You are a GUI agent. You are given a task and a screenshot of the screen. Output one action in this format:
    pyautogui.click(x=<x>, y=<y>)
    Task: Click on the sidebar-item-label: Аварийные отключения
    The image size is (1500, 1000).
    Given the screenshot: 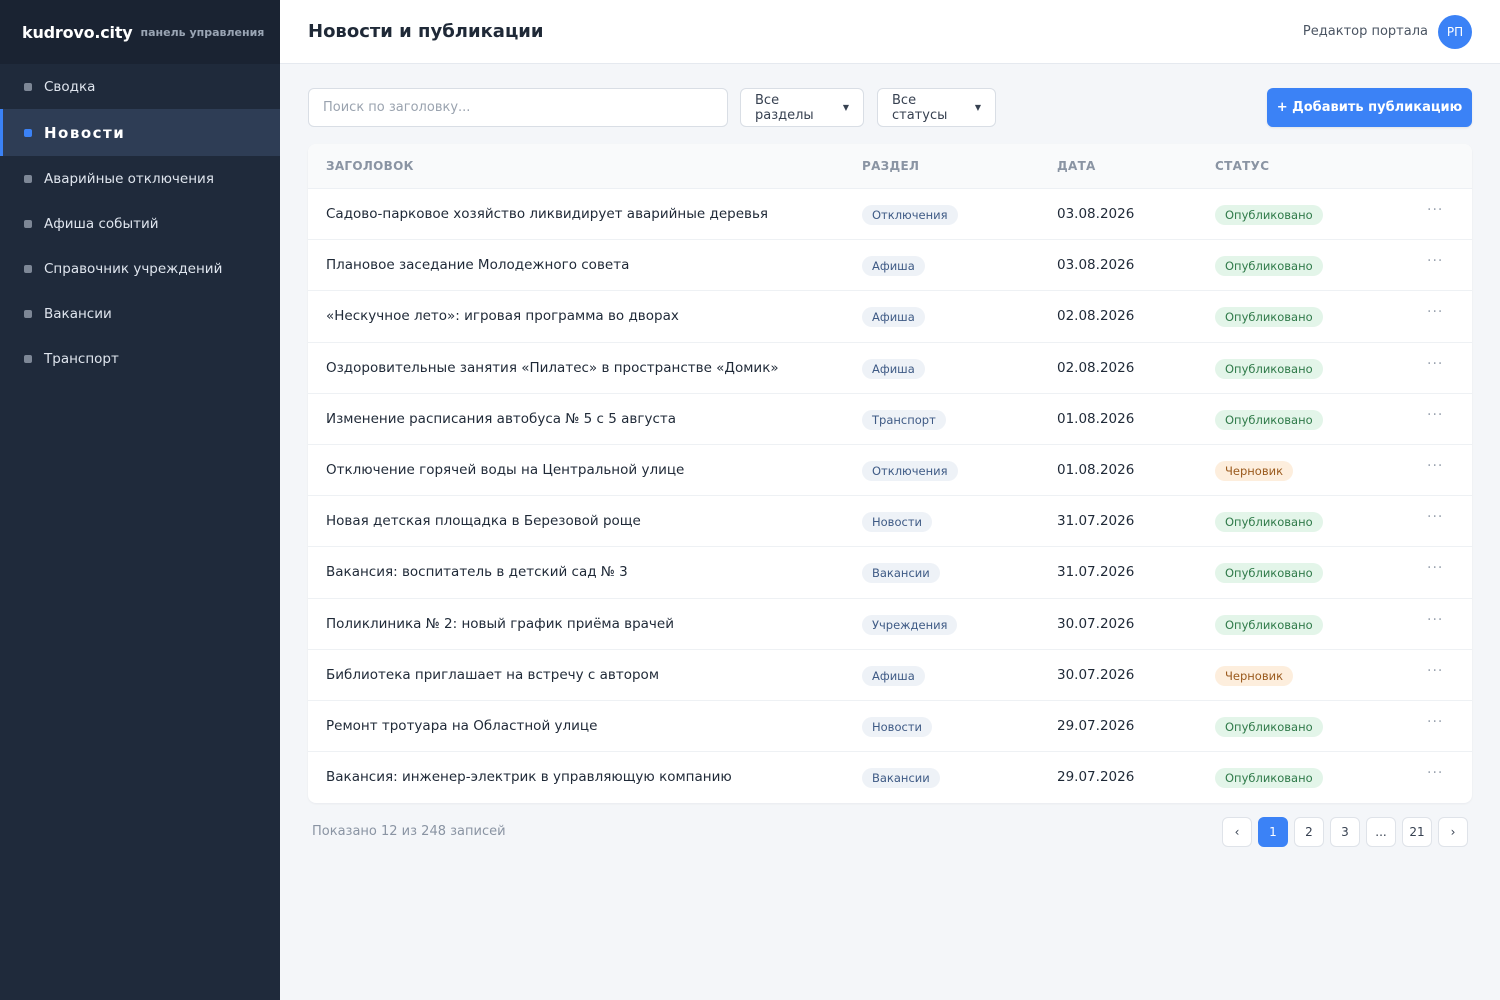 What is the action you would take?
    pyautogui.click(x=129, y=178)
    